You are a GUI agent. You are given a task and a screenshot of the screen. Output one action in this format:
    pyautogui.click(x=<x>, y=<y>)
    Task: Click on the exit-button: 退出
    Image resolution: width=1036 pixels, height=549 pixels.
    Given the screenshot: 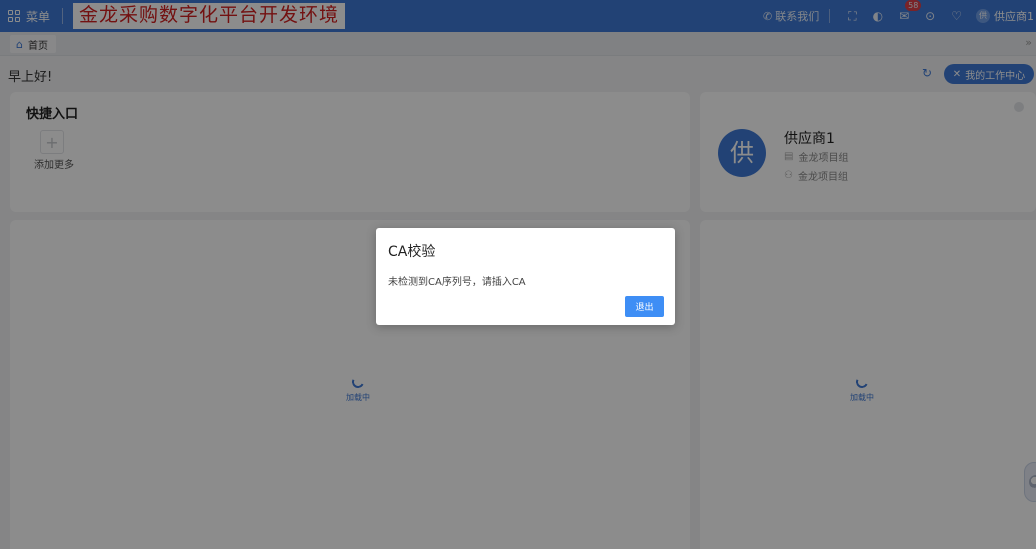 What is the action you would take?
    pyautogui.click(x=644, y=306)
    